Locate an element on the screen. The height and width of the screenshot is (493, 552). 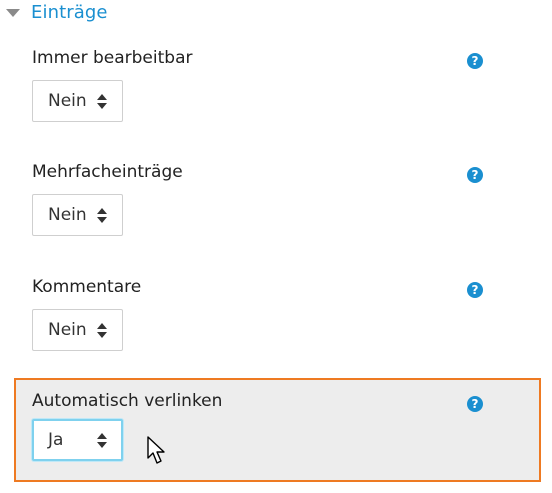
field-label: Immer bearbeitbar is located at coordinates (112, 58).